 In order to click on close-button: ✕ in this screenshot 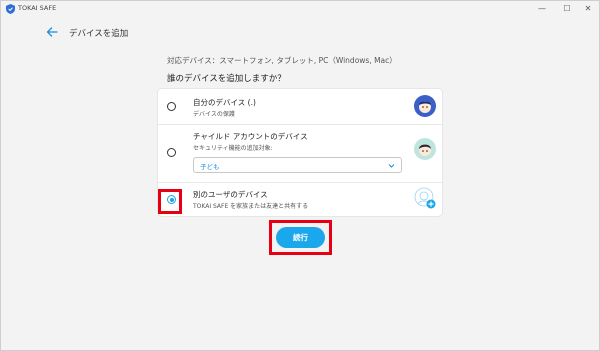, I will do `click(588, 8)`.